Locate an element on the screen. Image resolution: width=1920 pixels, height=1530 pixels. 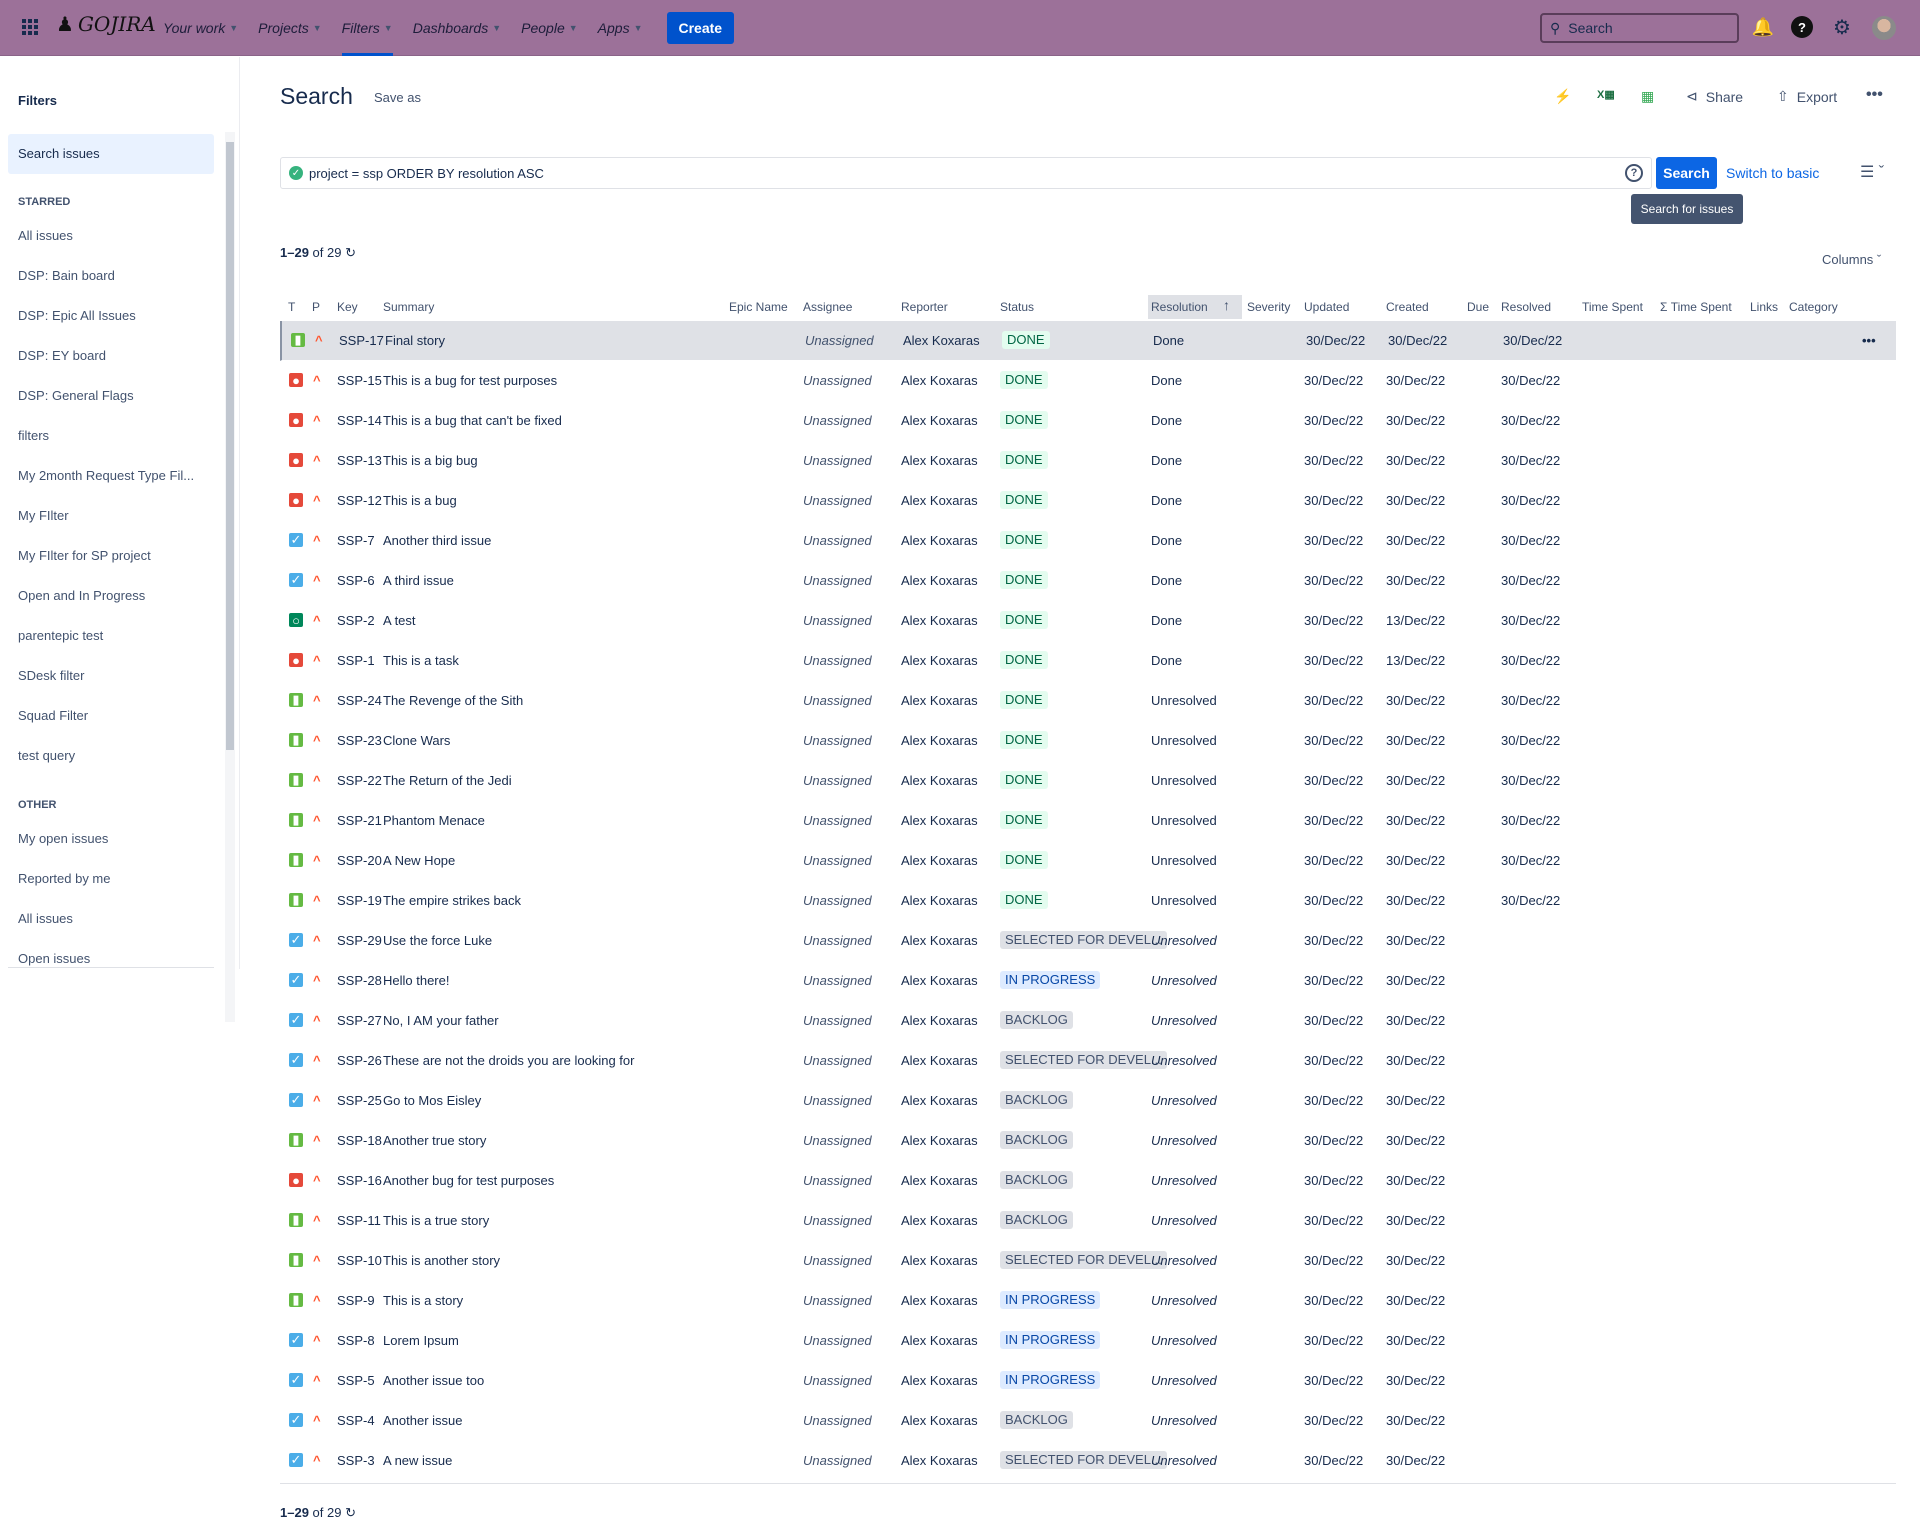
nav-dashboards: Dashboards ▼ is located at coordinates (457, 28).